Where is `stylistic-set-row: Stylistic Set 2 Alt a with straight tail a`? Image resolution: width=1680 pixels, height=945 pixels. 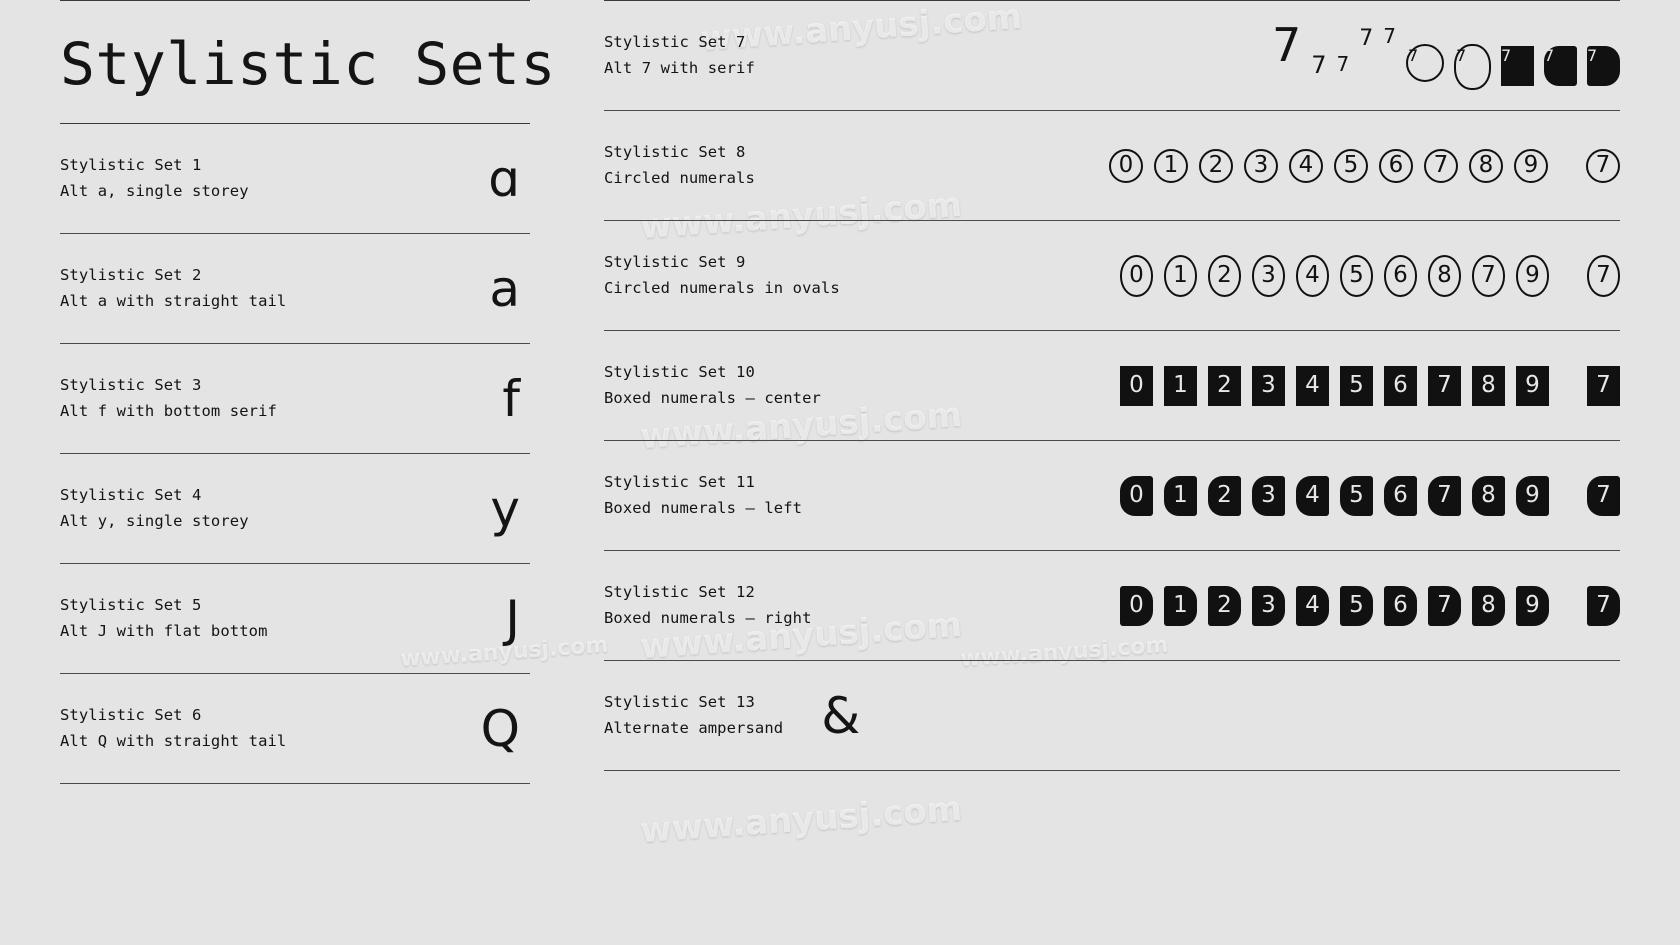
stylistic-set-row: Stylistic Set 2 Alt a with straight tail a is located at coordinates (295, 288).